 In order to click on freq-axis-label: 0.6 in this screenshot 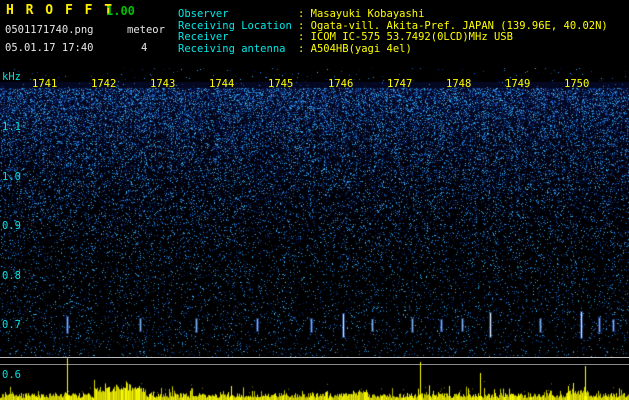, I will do `click(11, 375)`.